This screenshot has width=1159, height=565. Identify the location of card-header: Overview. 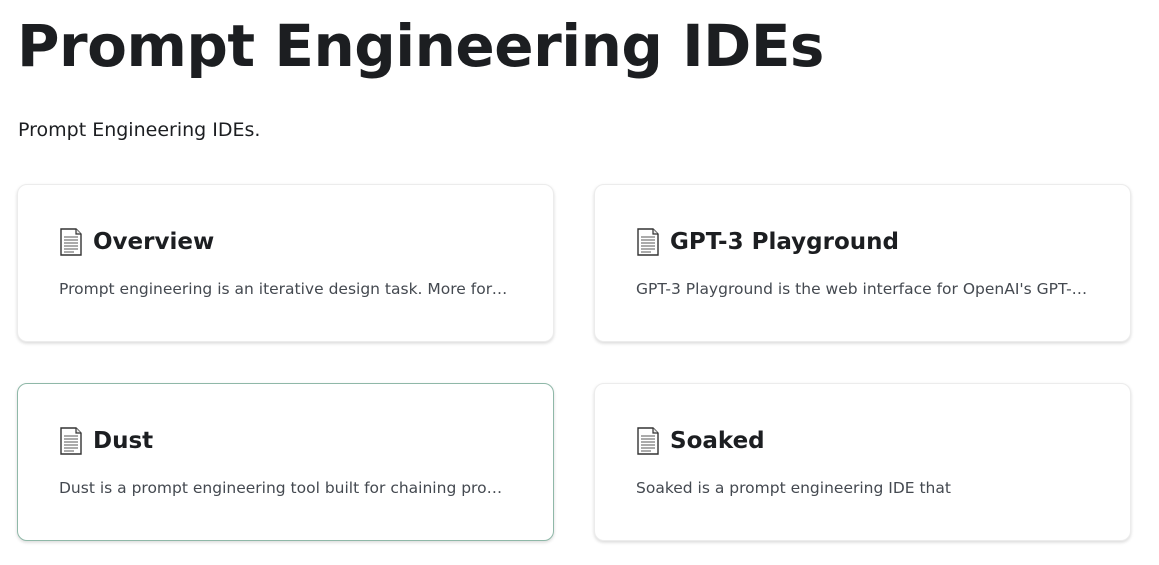
(136, 242).